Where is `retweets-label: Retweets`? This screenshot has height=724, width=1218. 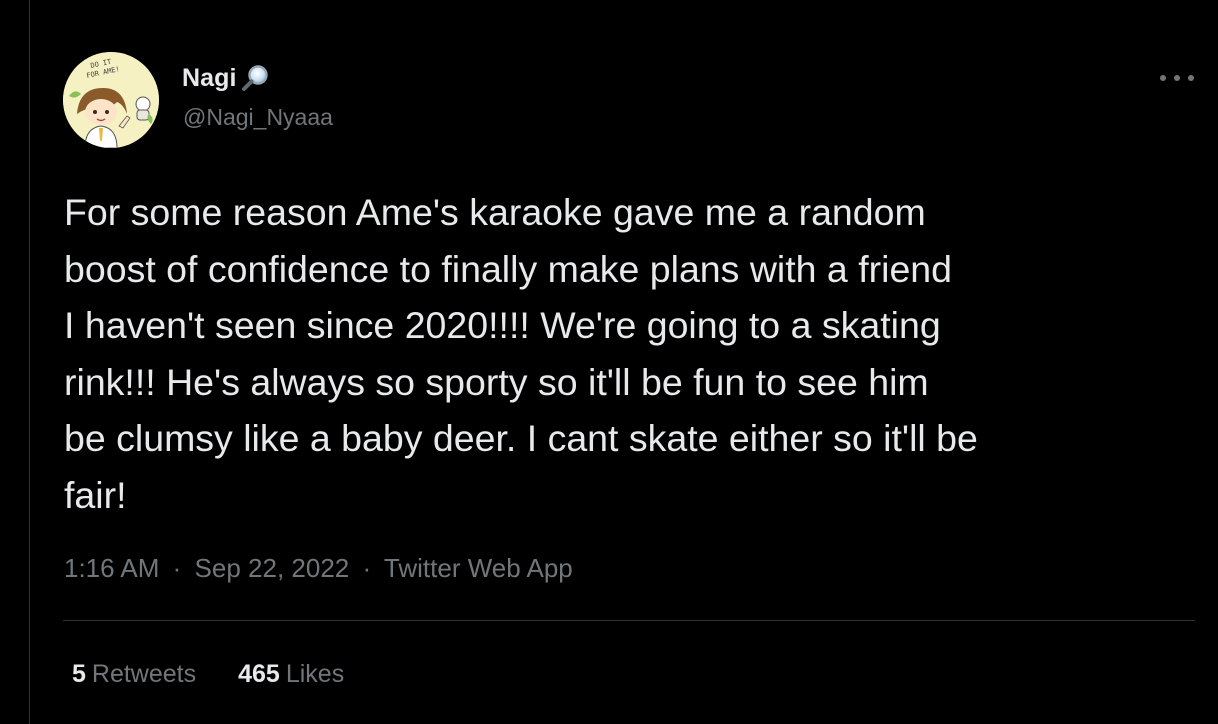 retweets-label: Retweets is located at coordinates (144, 674).